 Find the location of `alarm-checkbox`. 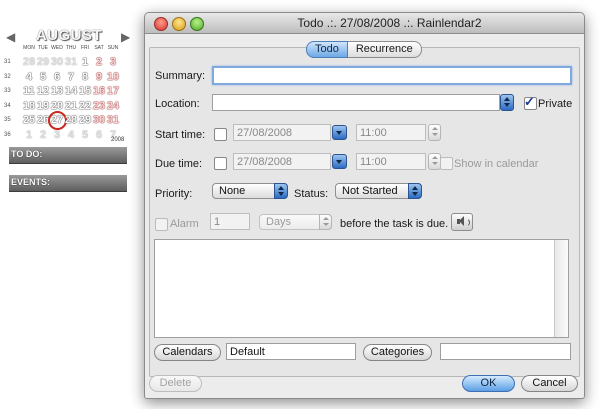

alarm-checkbox is located at coordinates (161, 224).